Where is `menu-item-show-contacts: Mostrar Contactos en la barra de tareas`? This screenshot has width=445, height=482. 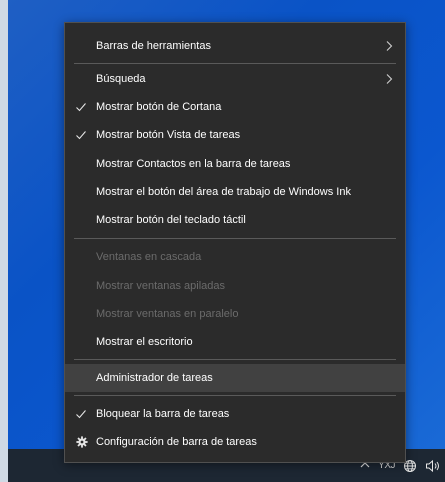
menu-item-show-contacts: Mostrar Contactos en la barra de tareas is located at coordinates (235, 164).